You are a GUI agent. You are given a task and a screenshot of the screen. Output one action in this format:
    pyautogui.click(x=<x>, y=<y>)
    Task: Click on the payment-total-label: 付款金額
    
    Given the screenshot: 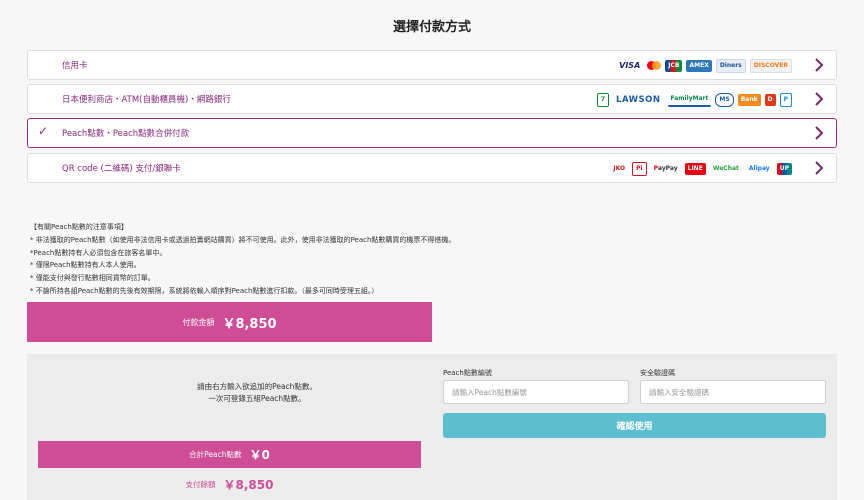 What is the action you would take?
    pyautogui.click(x=198, y=322)
    